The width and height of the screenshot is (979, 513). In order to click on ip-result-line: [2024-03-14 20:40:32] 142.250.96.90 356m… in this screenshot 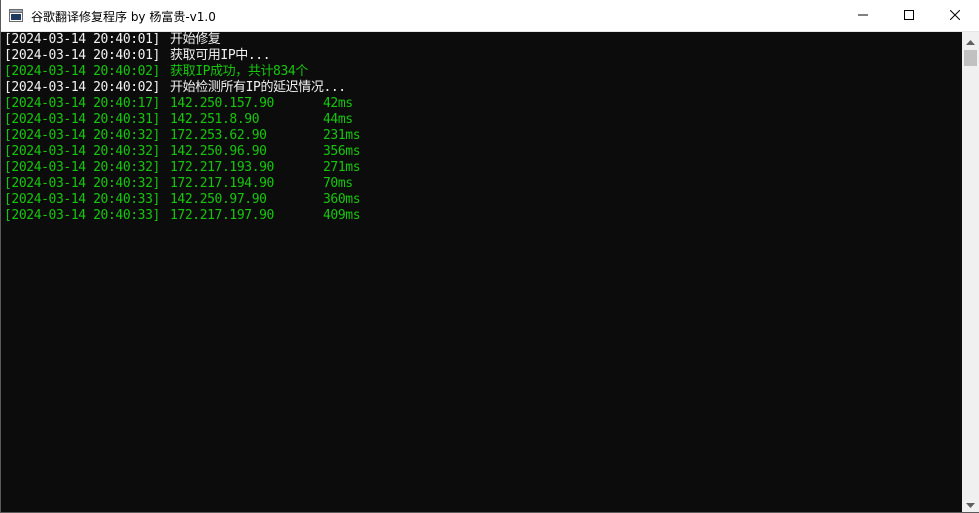, I will do `click(482, 152)`.